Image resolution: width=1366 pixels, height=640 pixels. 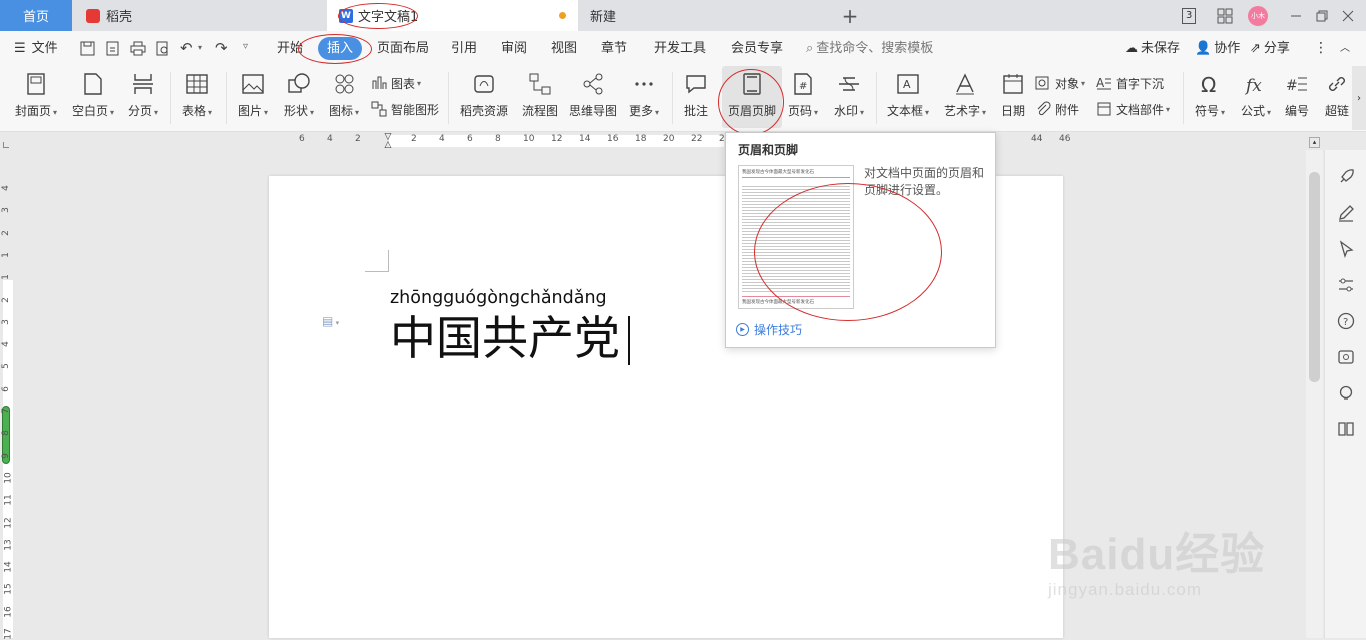 I want to click on picture-button: 图片 ▾, so click(x=253, y=97).